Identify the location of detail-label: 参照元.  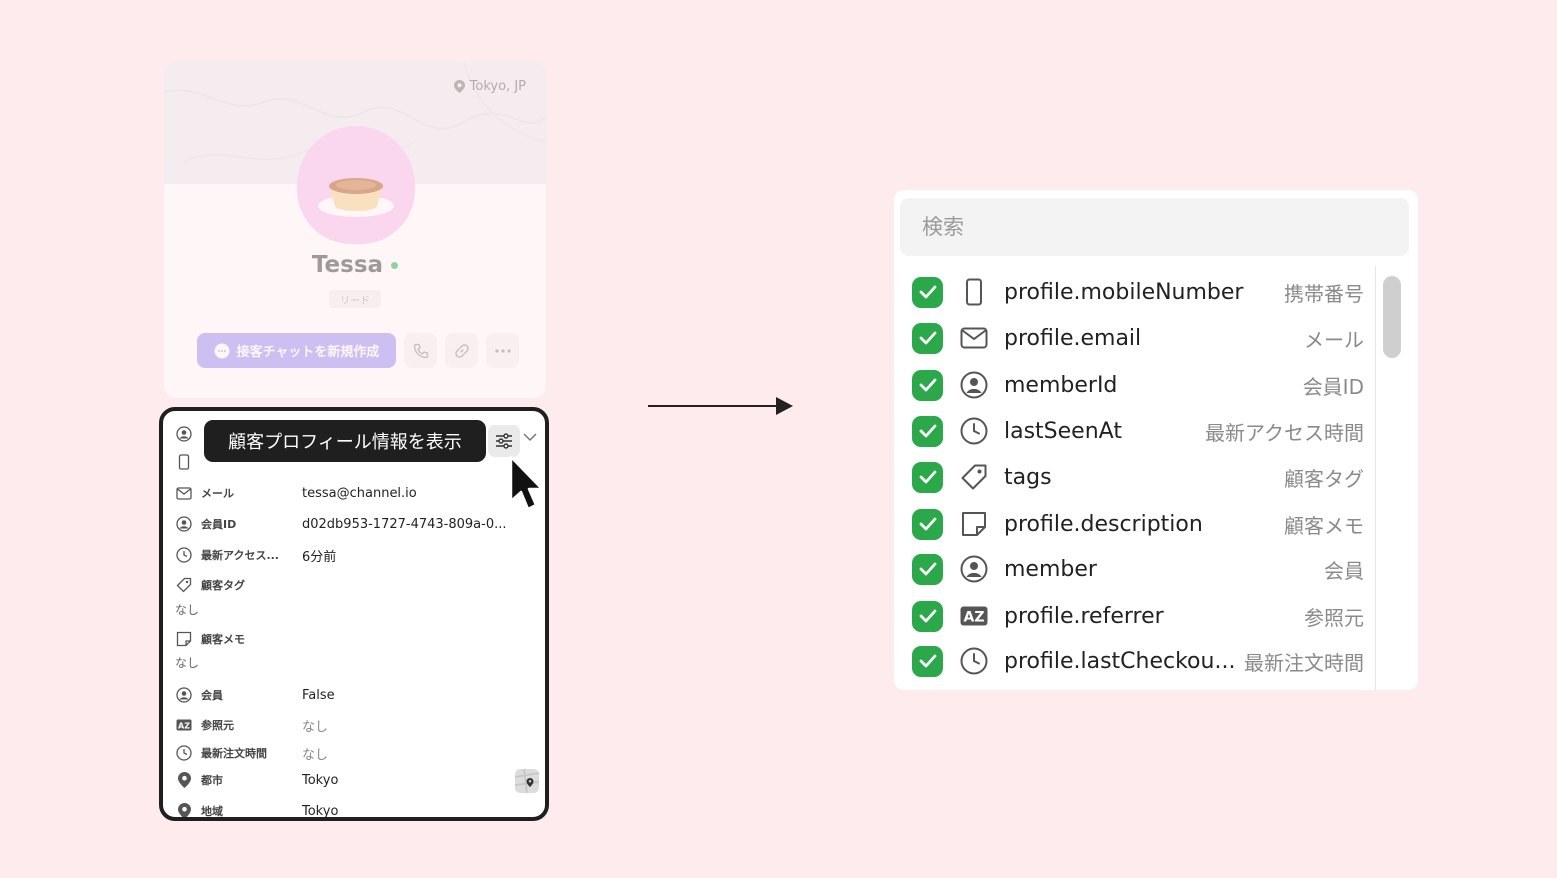
(217, 725).